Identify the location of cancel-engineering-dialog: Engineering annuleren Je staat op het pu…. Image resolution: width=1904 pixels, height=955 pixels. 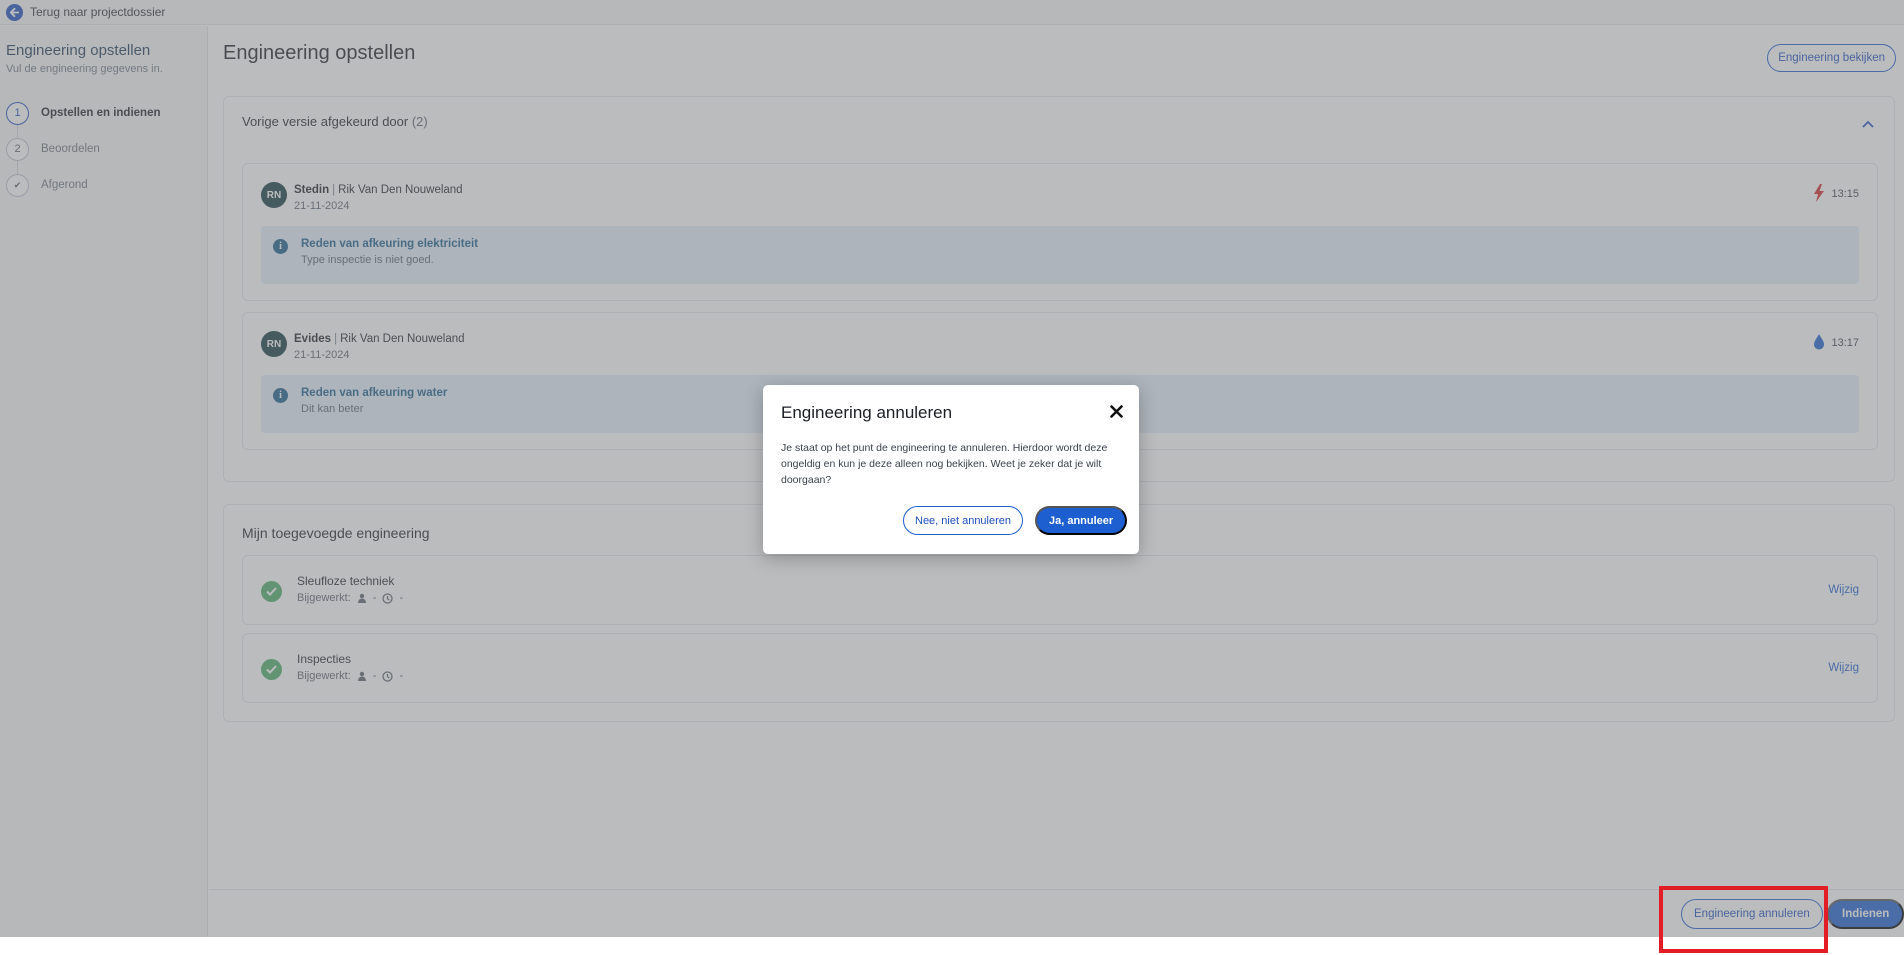
(951, 469).